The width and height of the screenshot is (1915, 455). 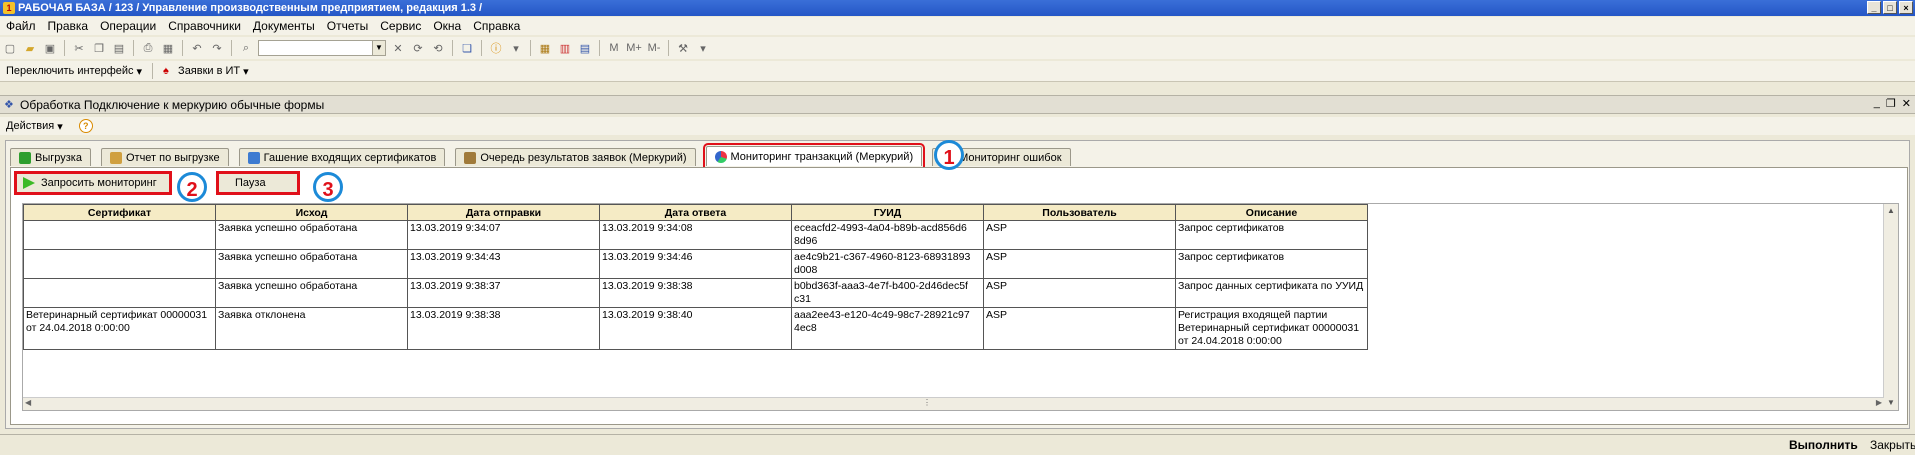 What do you see at coordinates (322, 48) in the screenshot?
I see `search-input: ▼` at bounding box center [322, 48].